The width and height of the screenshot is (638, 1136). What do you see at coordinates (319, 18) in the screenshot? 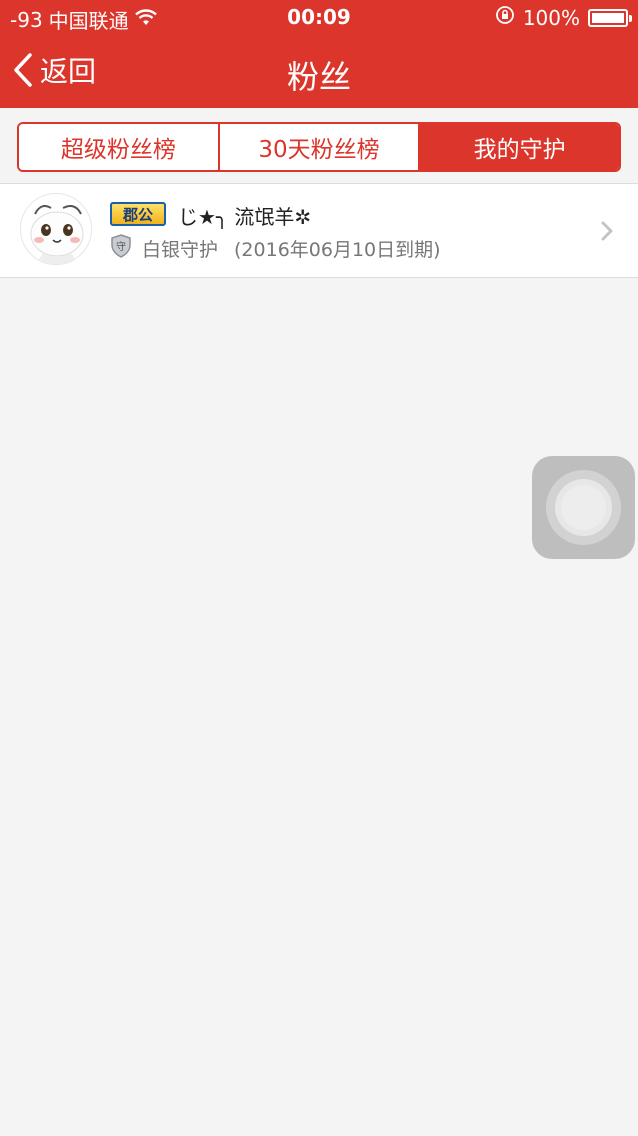
I see `status-bar: -93 中国联通 00:09 100%` at bounding box center [319, 18].